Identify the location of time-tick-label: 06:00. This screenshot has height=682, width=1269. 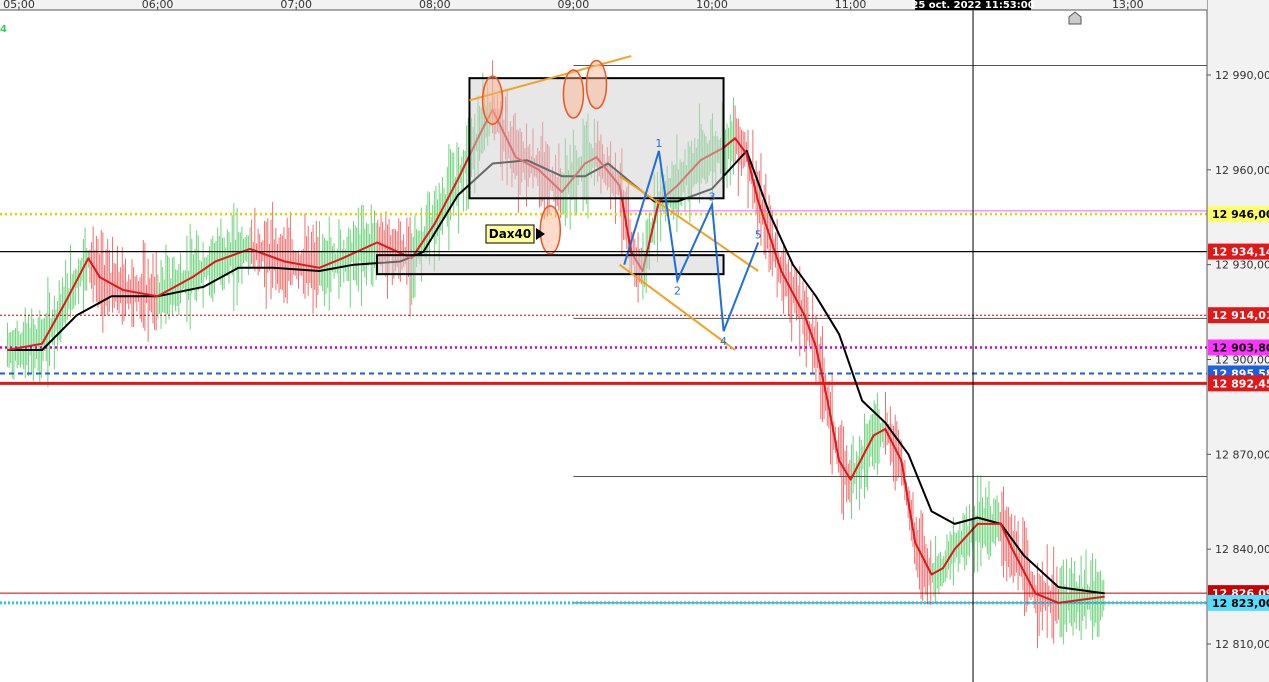
(158, 5).